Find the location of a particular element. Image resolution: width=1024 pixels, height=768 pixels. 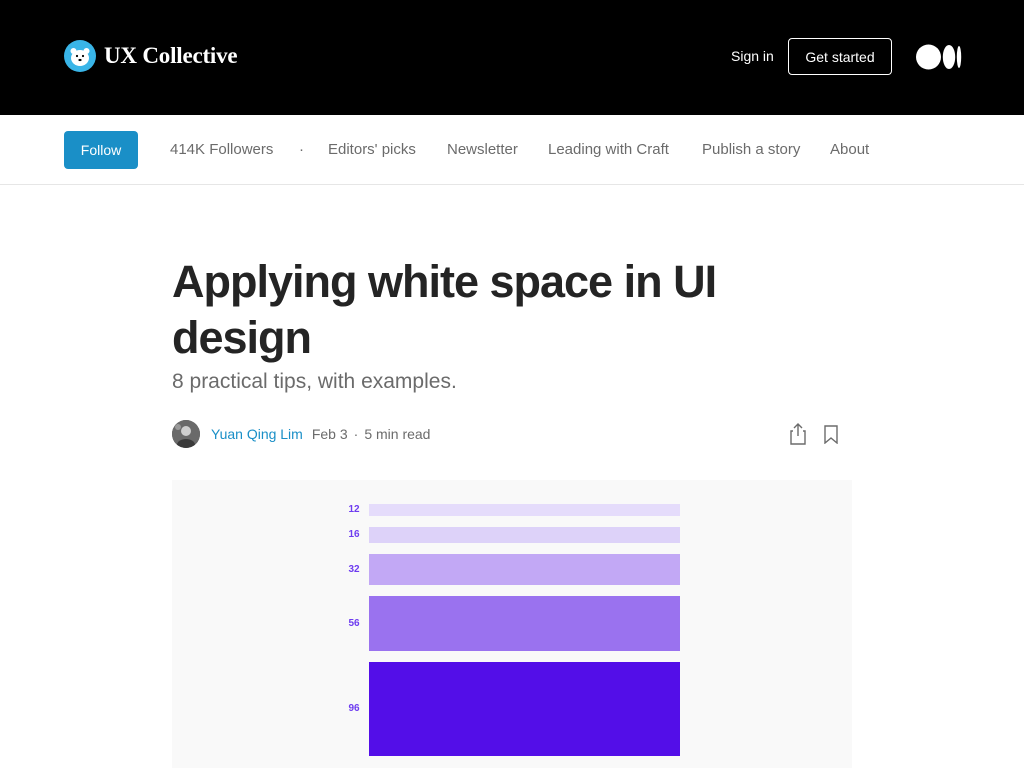

spacing-bar-label: 16 is located at coordinates (354, 534).